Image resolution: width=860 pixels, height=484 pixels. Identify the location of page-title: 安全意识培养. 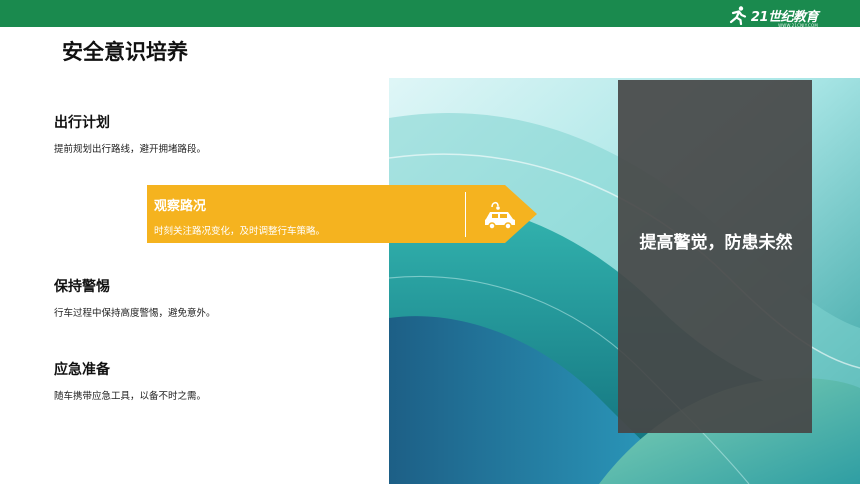
(125, 52).